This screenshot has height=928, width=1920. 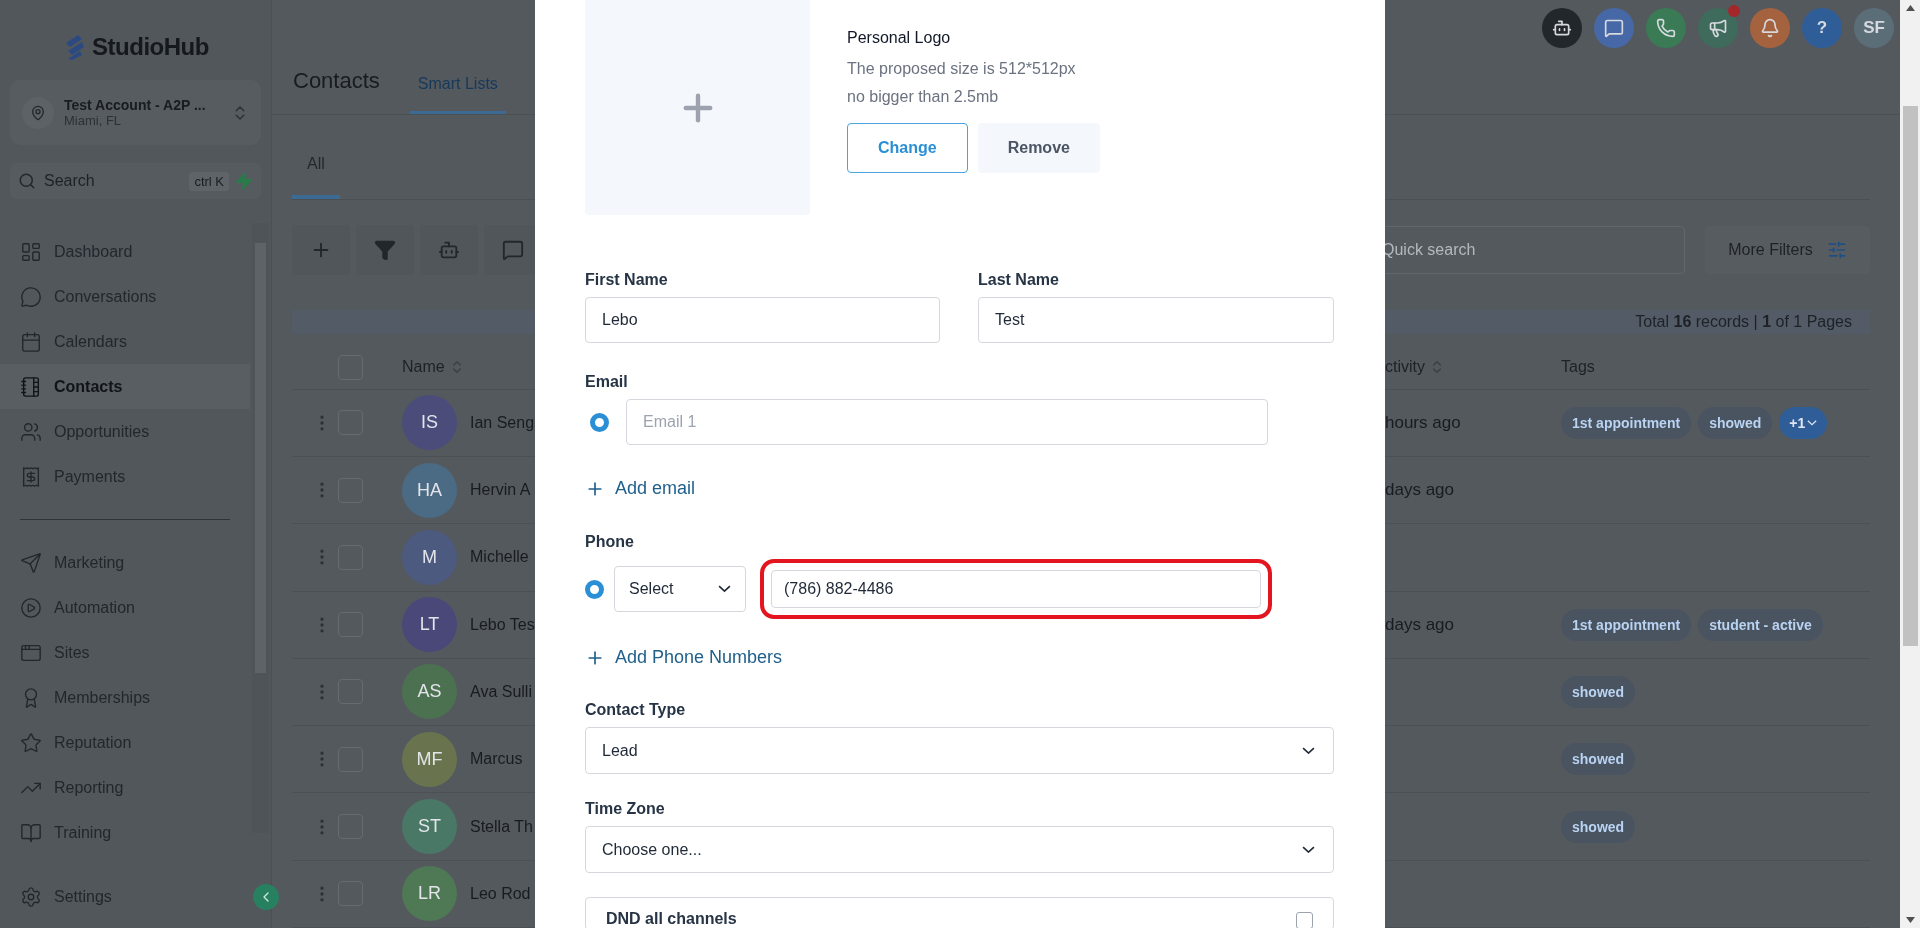 What do you see at coordinates (31, 386) in the screenshot?
I see `notebook-icon` at bounding box center [31, 386].